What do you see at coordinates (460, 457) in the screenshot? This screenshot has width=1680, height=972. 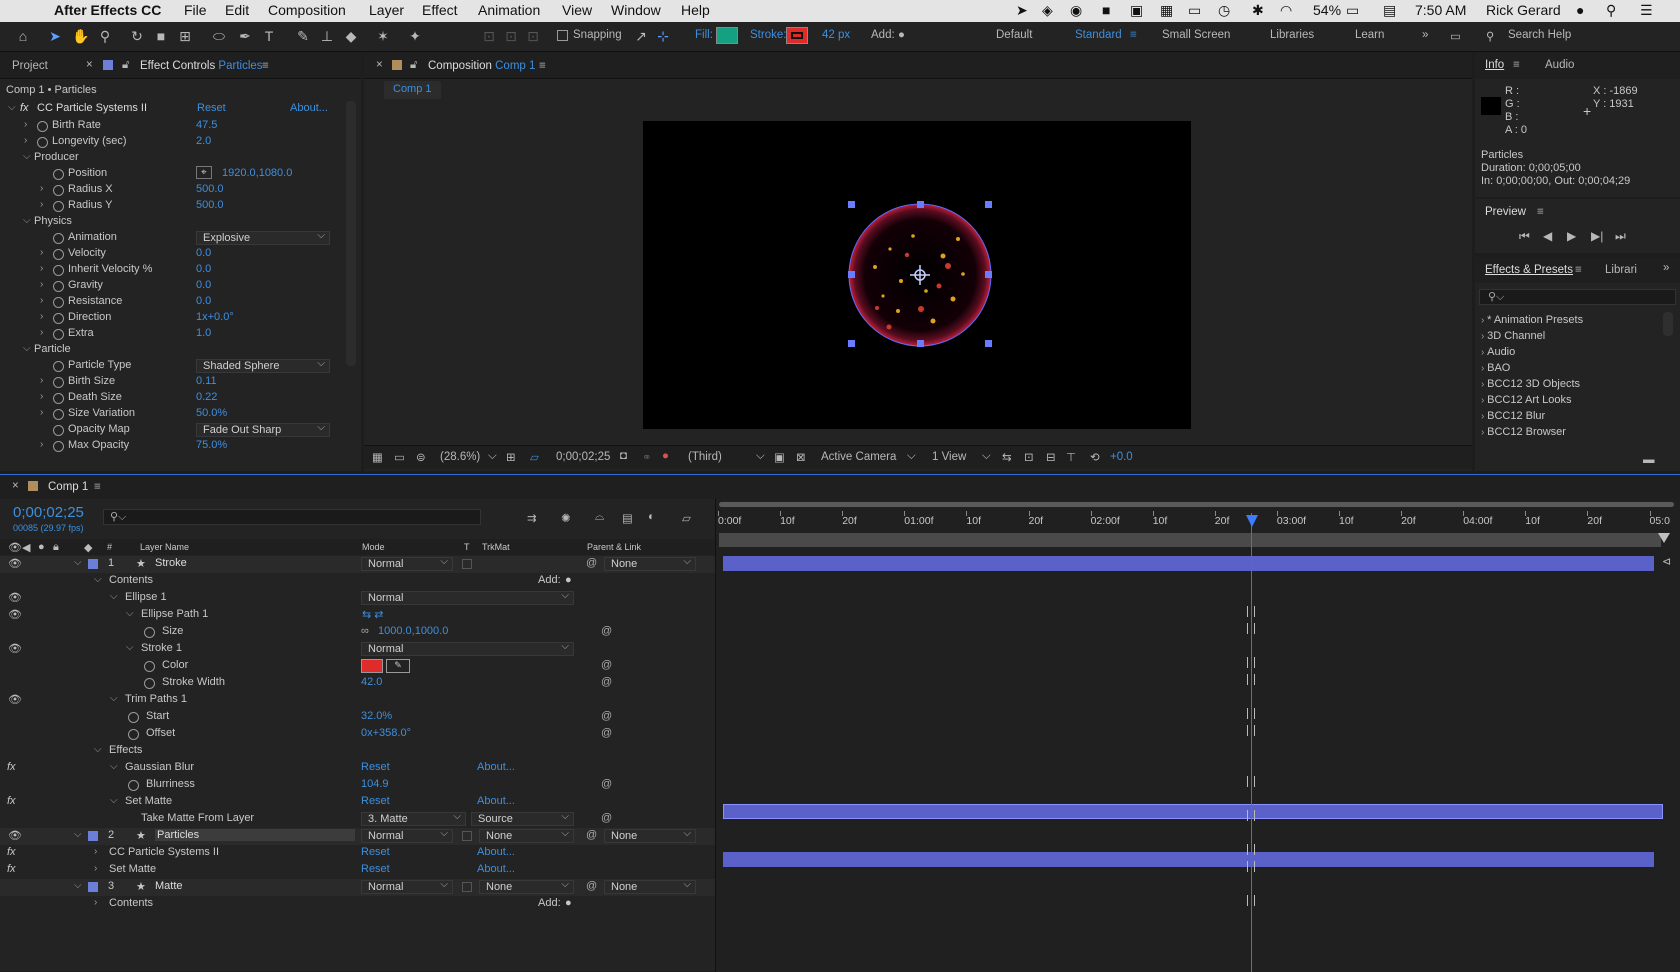 I see `zoom-select: (28.6%)` at bounding box center [460, 457].